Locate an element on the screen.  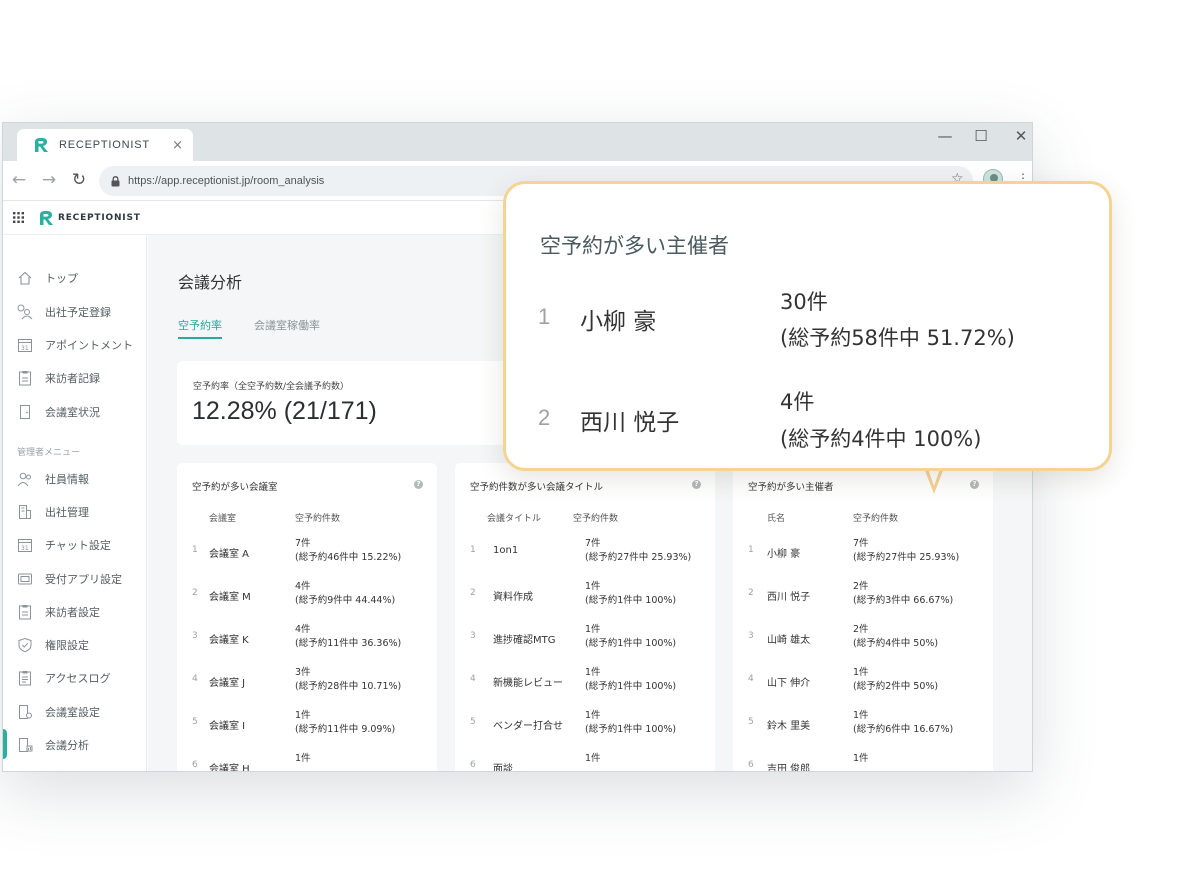
row-detail: (総予約27件中 25.93%) is located at coordinates (906, 557).